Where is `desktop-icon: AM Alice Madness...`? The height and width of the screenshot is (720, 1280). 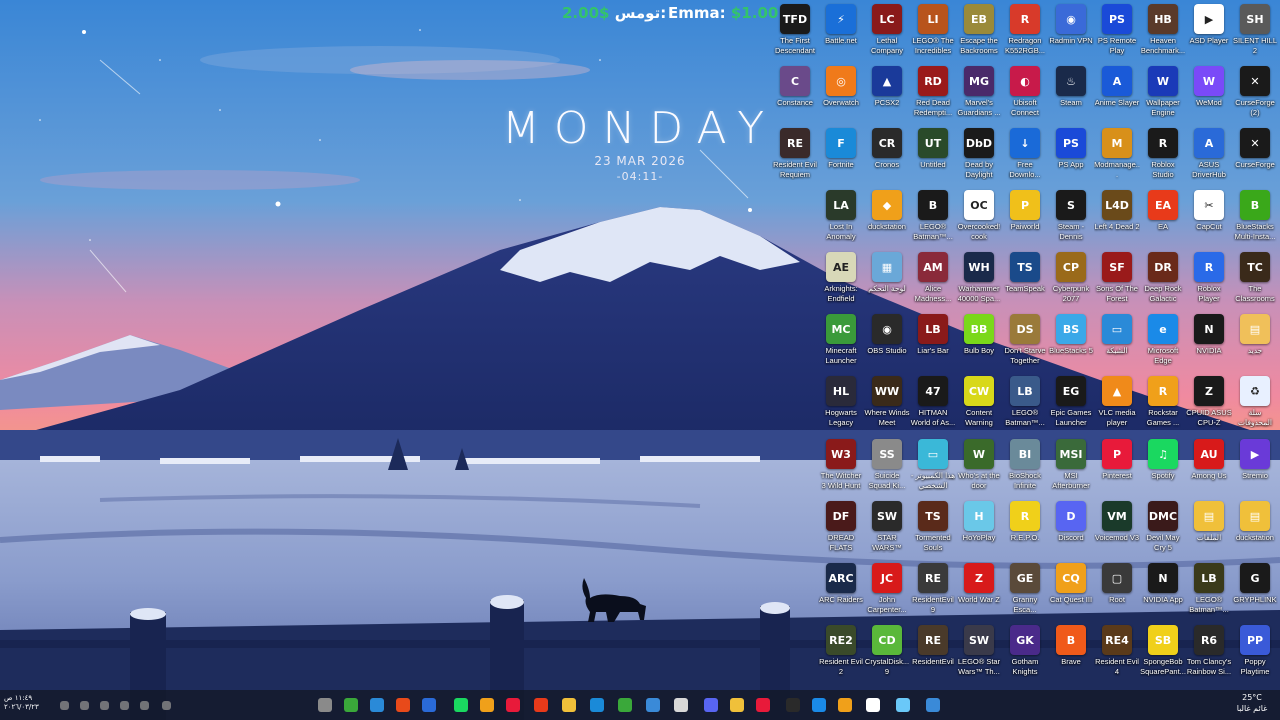 desktop-icon: AM Alice Madness... is located at coordinates (933, 281).